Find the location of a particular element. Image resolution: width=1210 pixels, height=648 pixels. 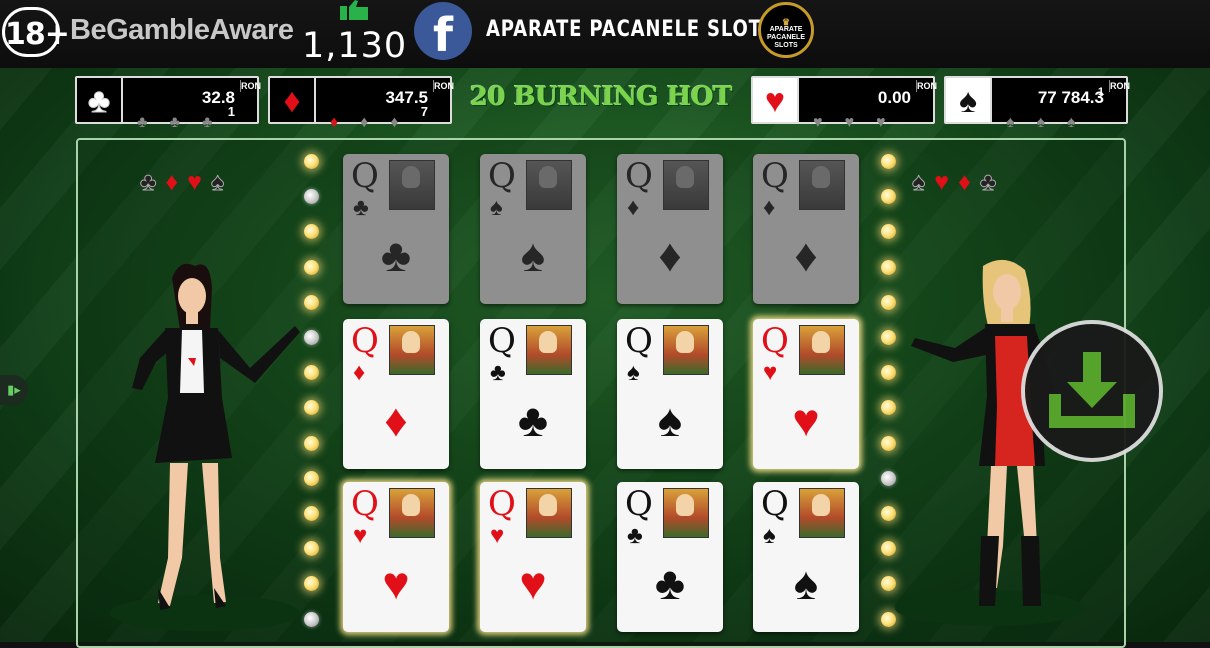

age-restriction-badge: 18+ is located at coordinates (36, 32).